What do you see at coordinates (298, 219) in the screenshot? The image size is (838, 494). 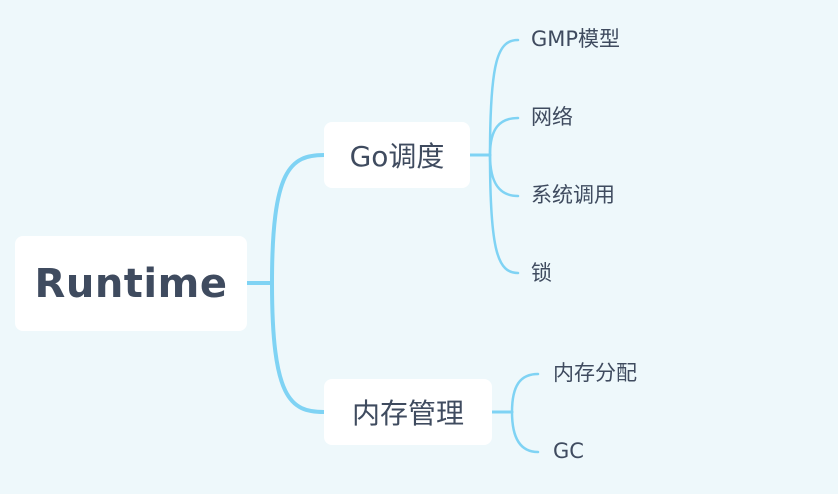 I see `connector-root-go` at bounding box center [298, 219].